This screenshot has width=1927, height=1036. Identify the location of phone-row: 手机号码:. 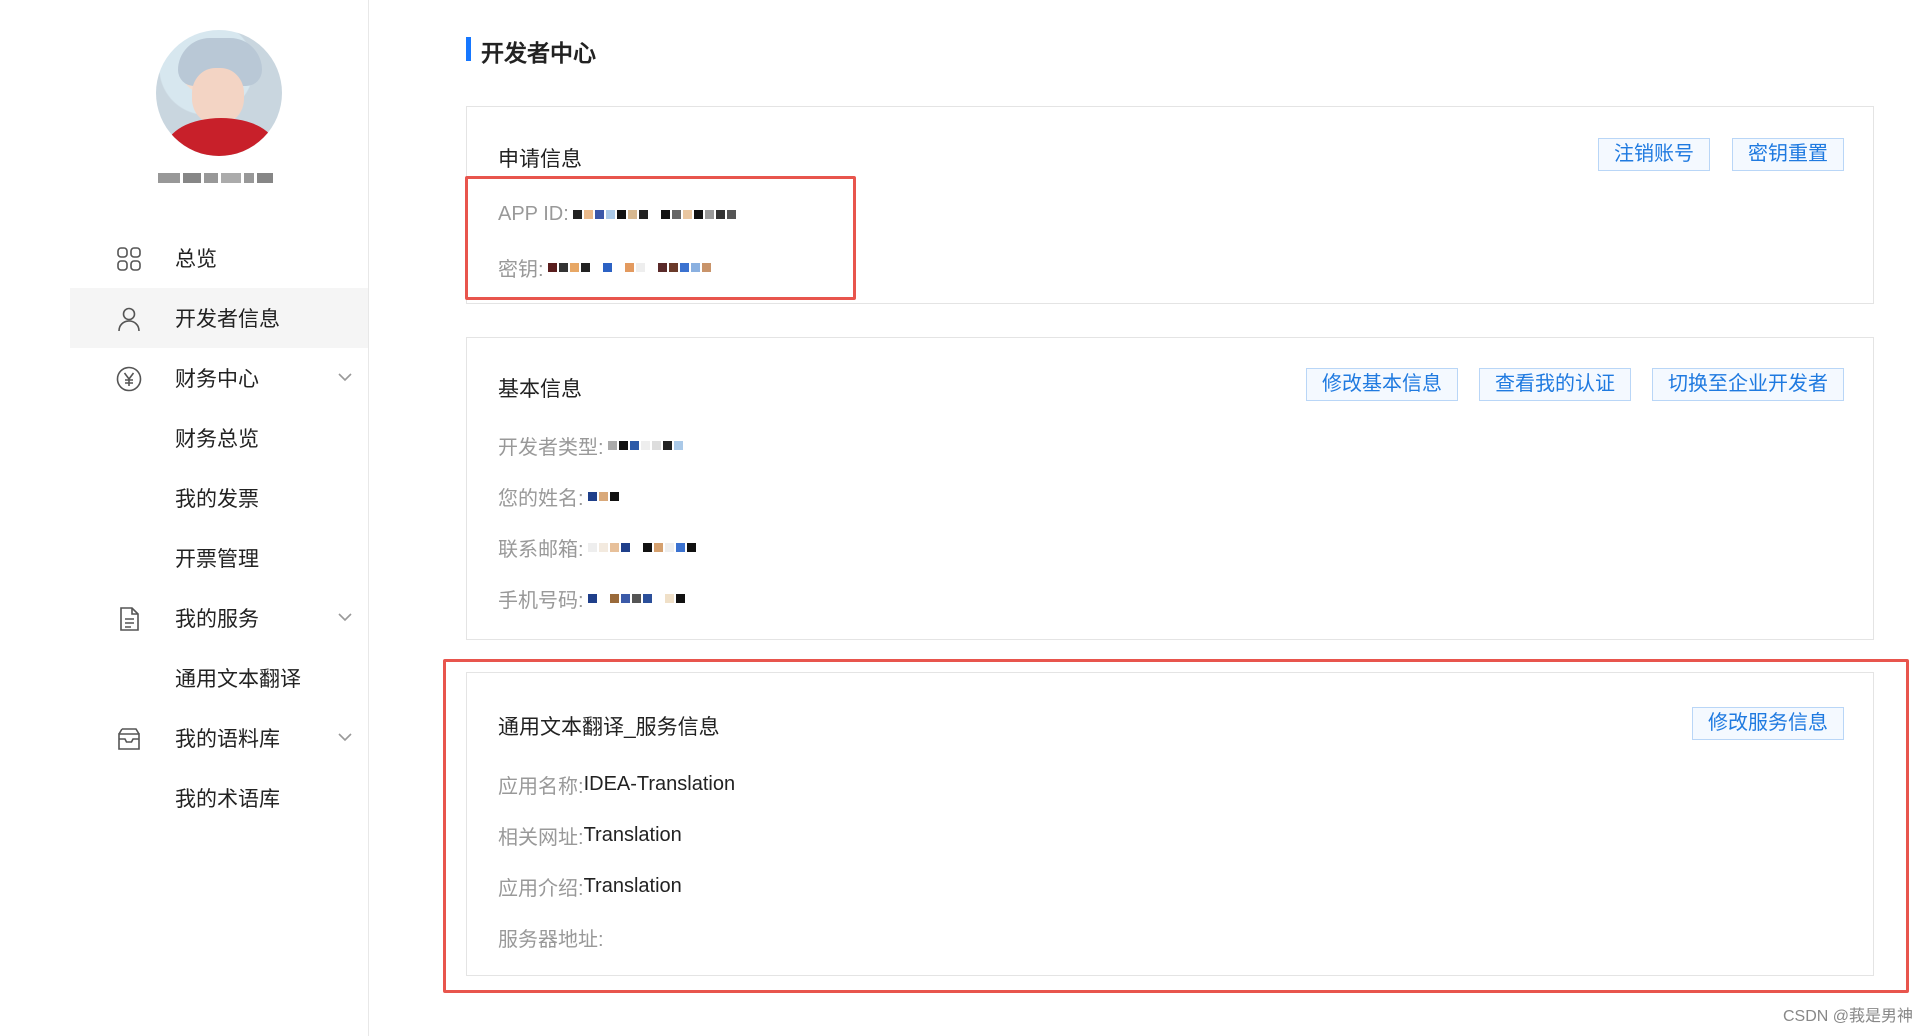
(591, 598).